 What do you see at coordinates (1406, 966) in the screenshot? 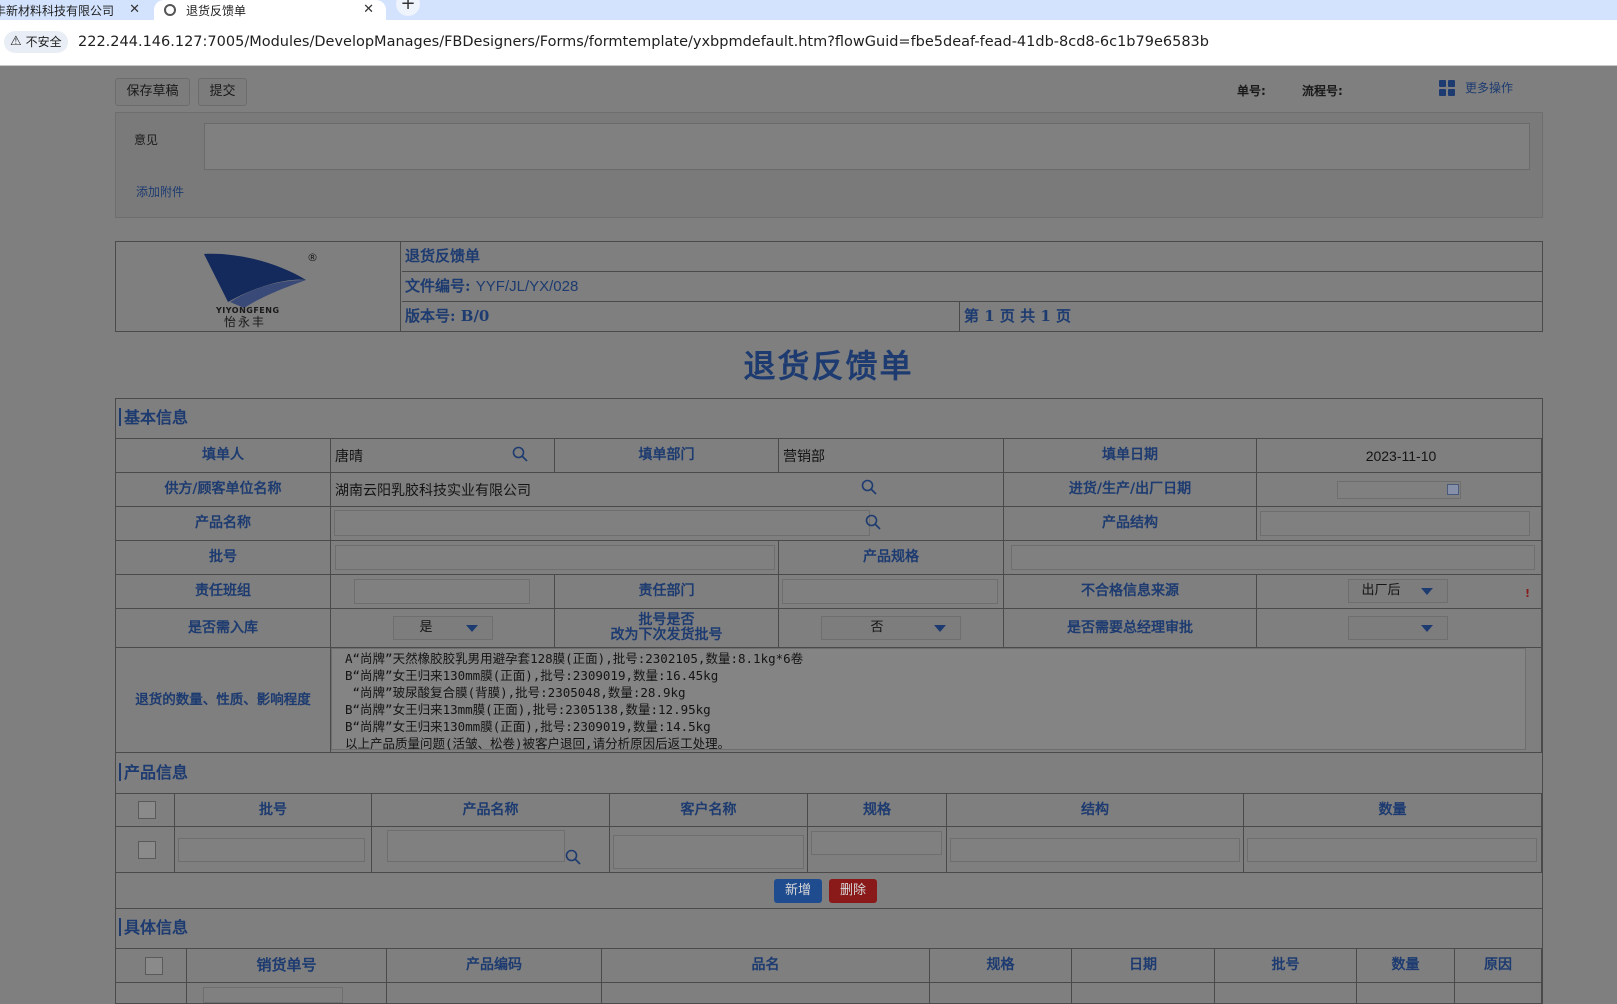
I see `col-detail-qty: 数量` at bounding box center [1406, 966].